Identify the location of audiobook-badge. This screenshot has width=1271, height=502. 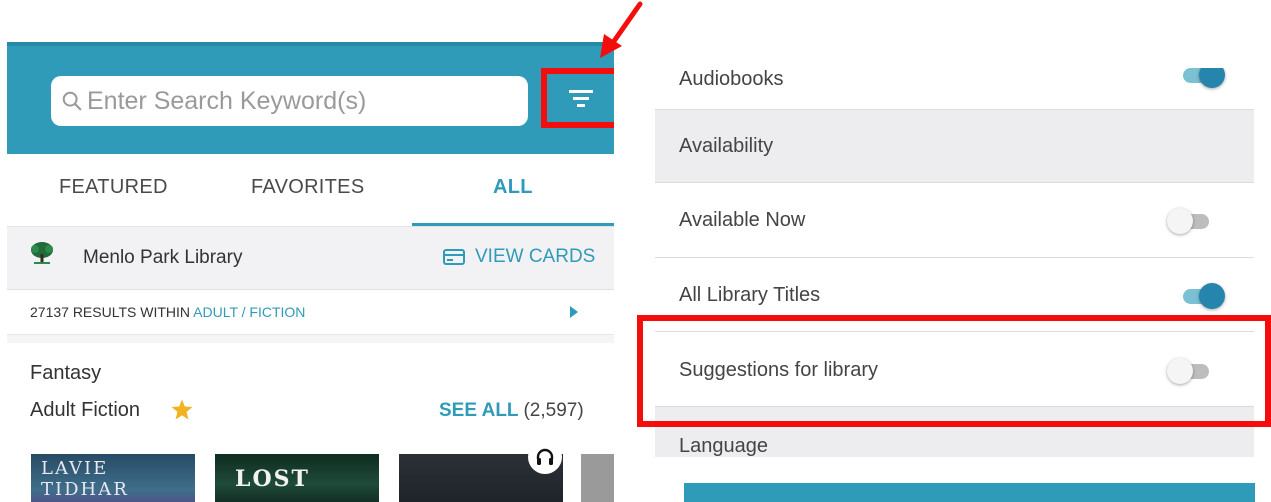
(545, 457).